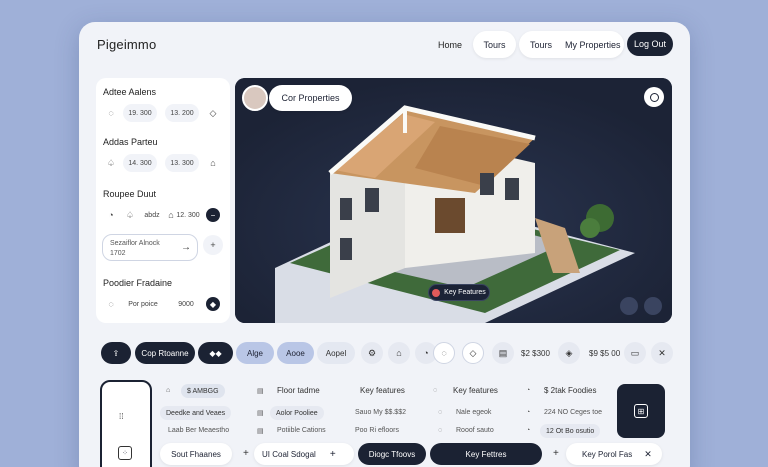  What do you see at coordinates (465, 292) in the screenshot?
I see `key-features-label: Key Features` at bounding box center [465, 292].